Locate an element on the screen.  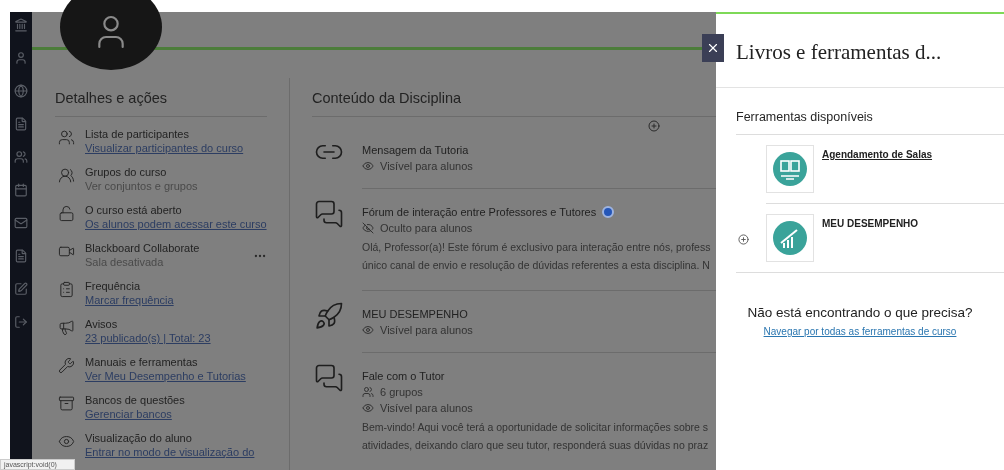
section-heading: Ferramentas disponíveis is located at coordinates (870, 122).